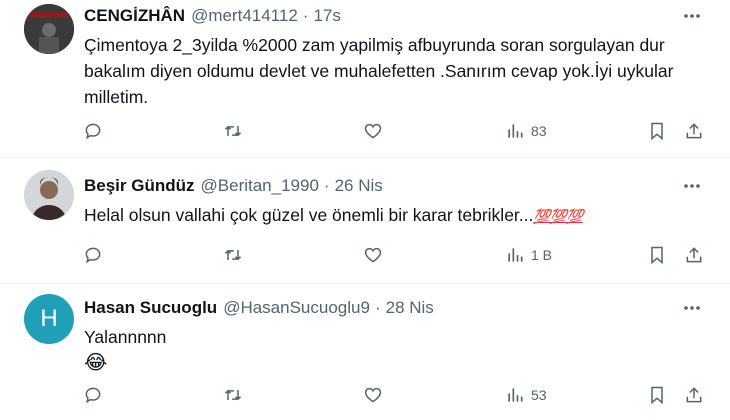  What do you see at coordinates (125, 337) in the screenshot?
I see `tweet-text: Yalannnnn` at bounding box center [125, 337].